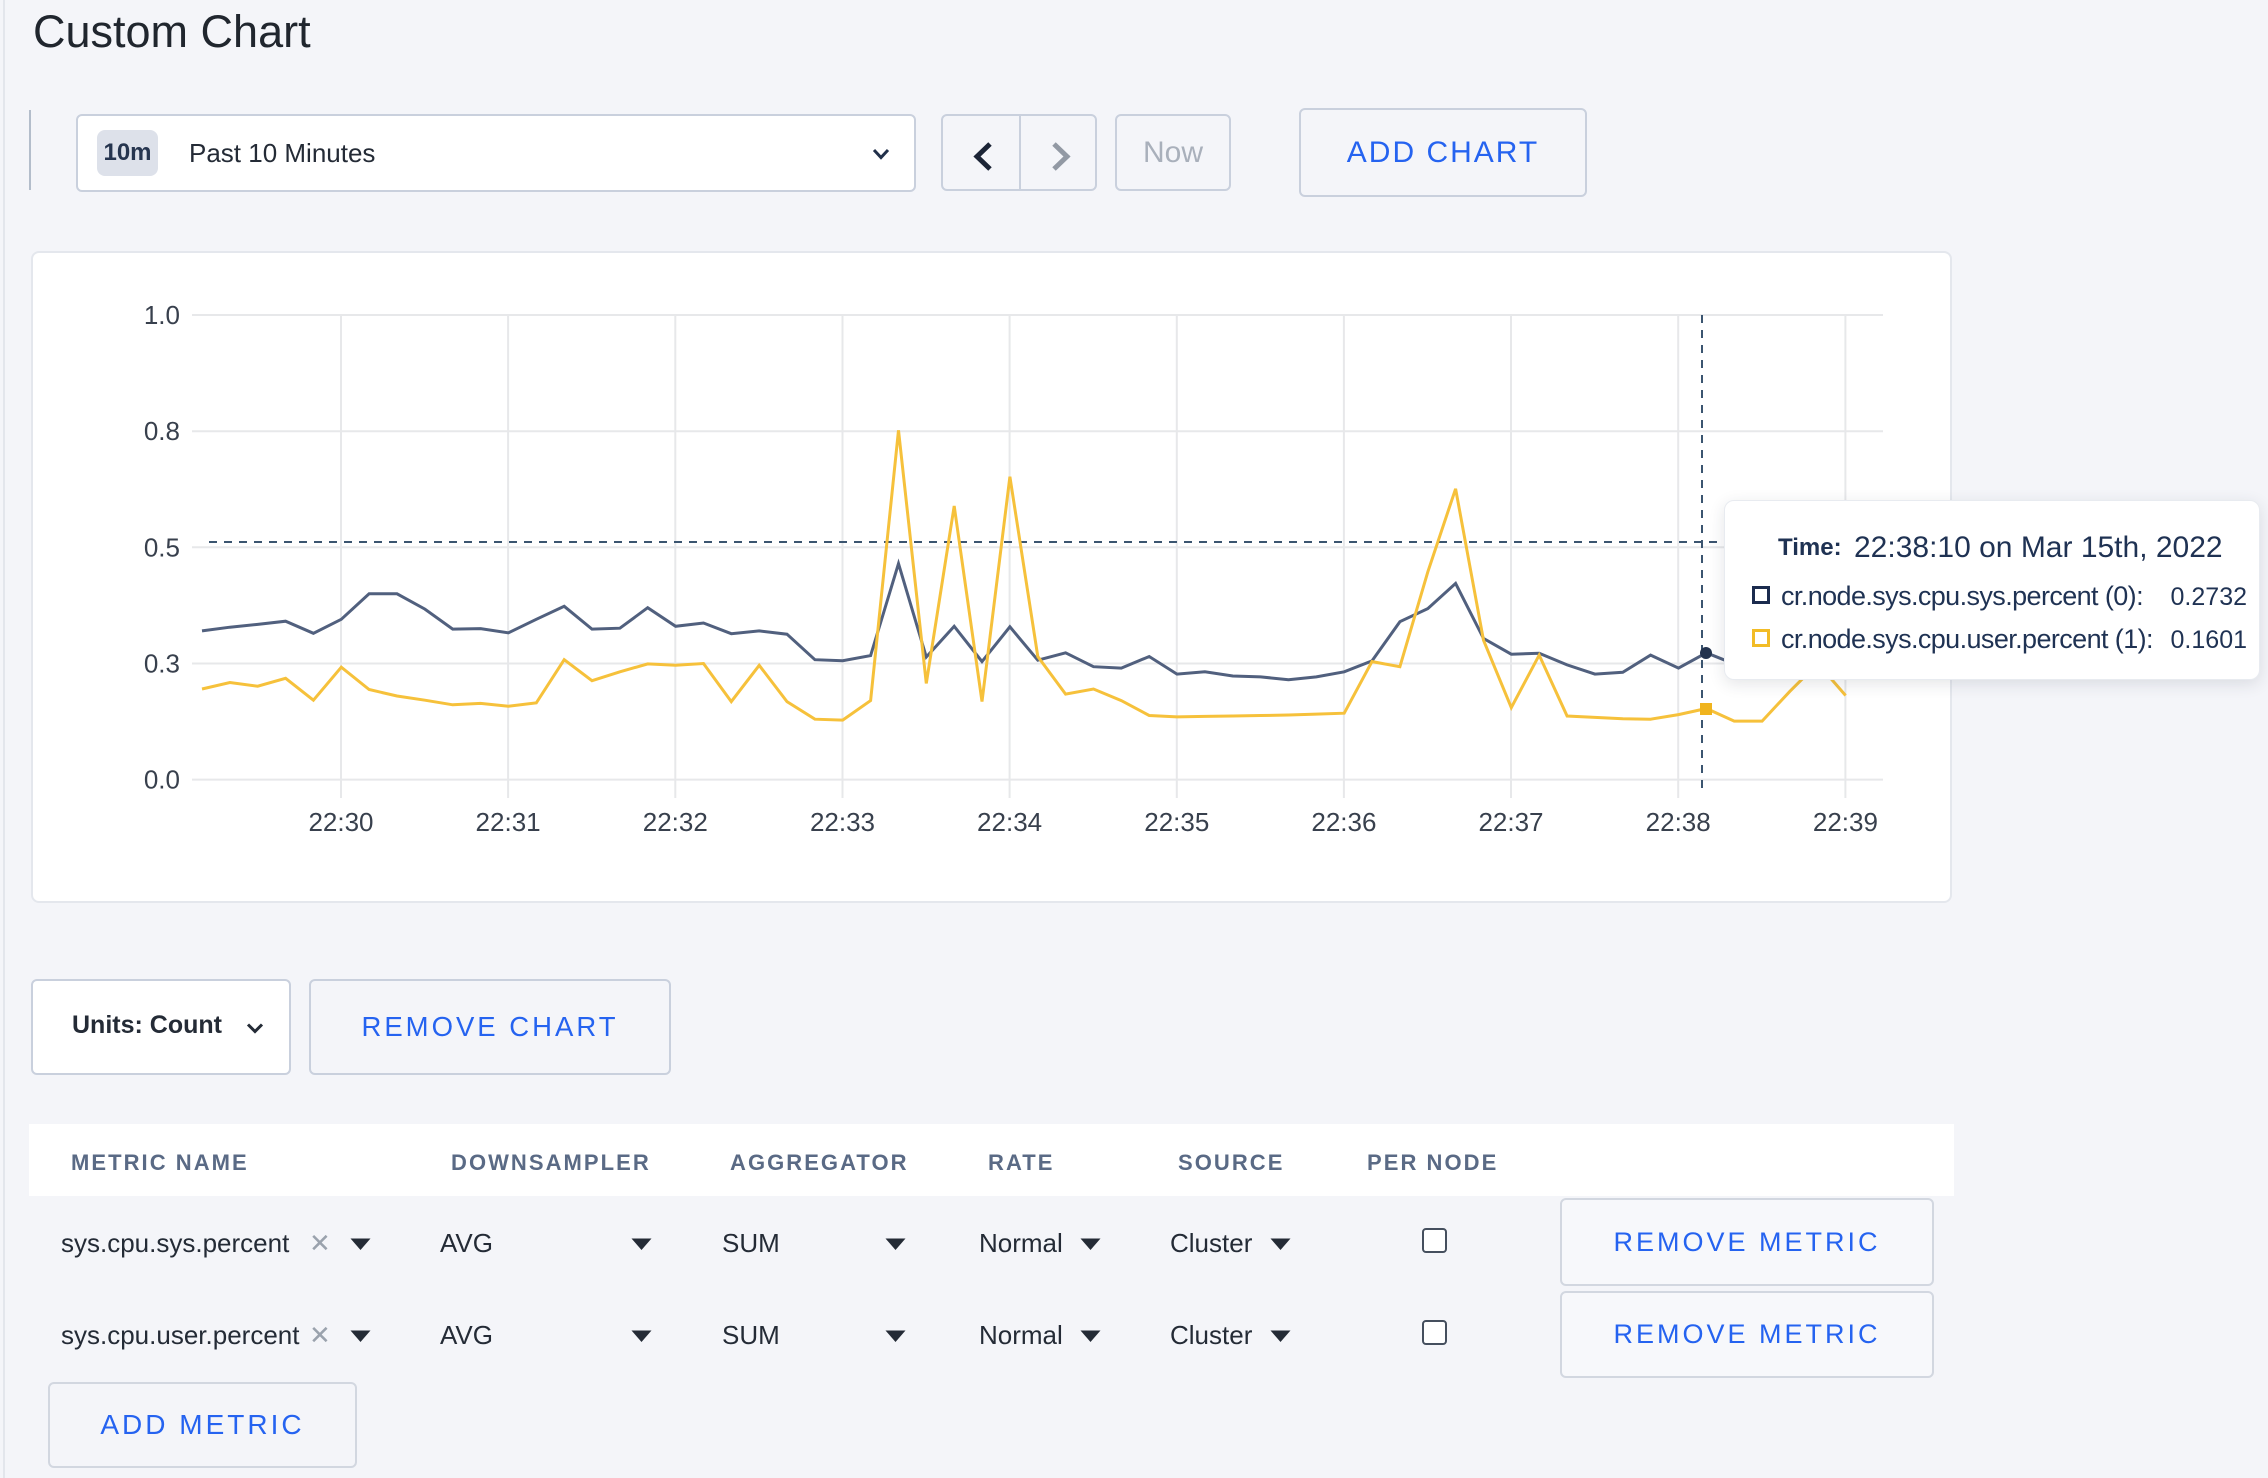 This screenshot has width=2268, height=1478. What do you see at coordinates (162, 780) in the screenshot?
I see `svg-text: 0.0` at bounding box center [162, 780].